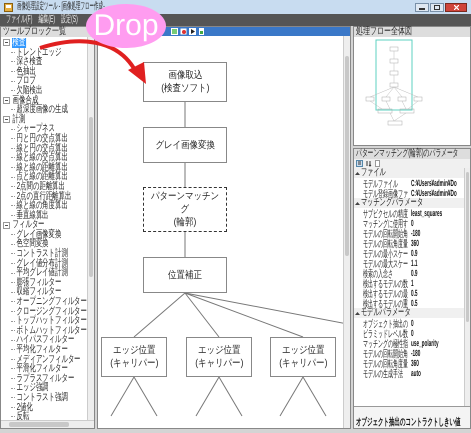 This screenshot has height=433, width=471. Describe the element at coordinates (42, 177) in the screenshot. I see `tree-item: 点と線の距離算出` at that location.